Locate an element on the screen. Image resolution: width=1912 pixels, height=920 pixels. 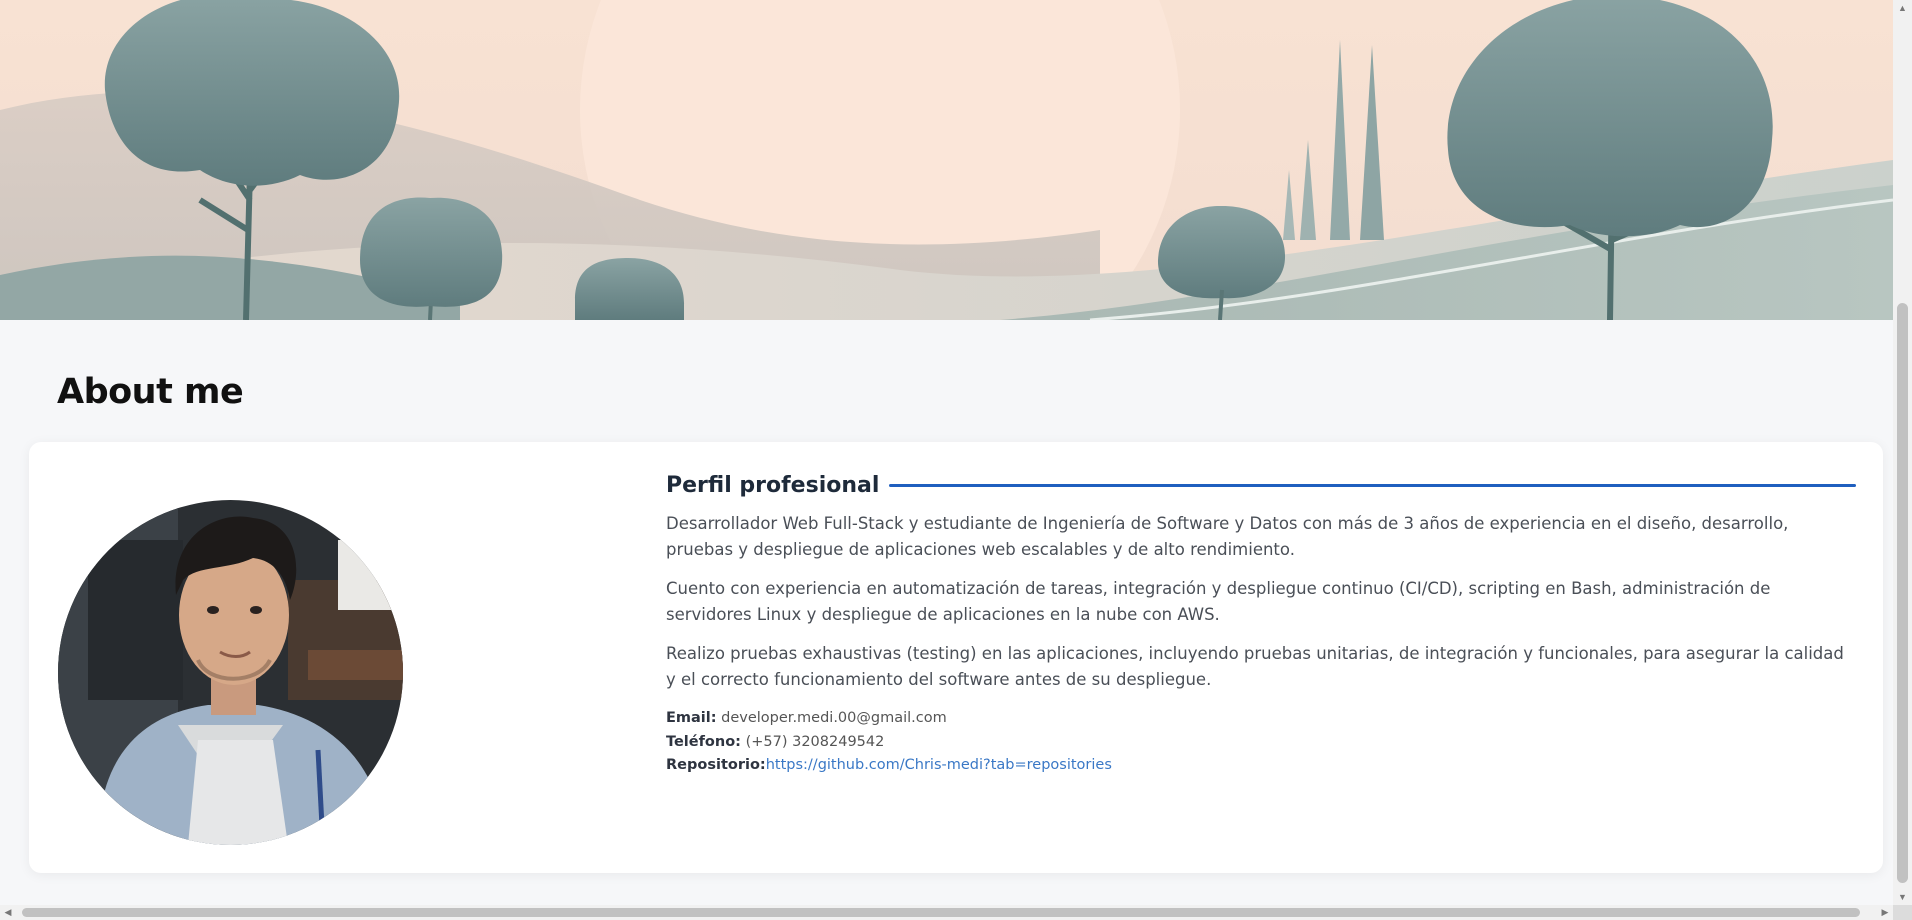
email-row: Email: developer.medi.00@gmail.com is located at coordinates (1261, 719).